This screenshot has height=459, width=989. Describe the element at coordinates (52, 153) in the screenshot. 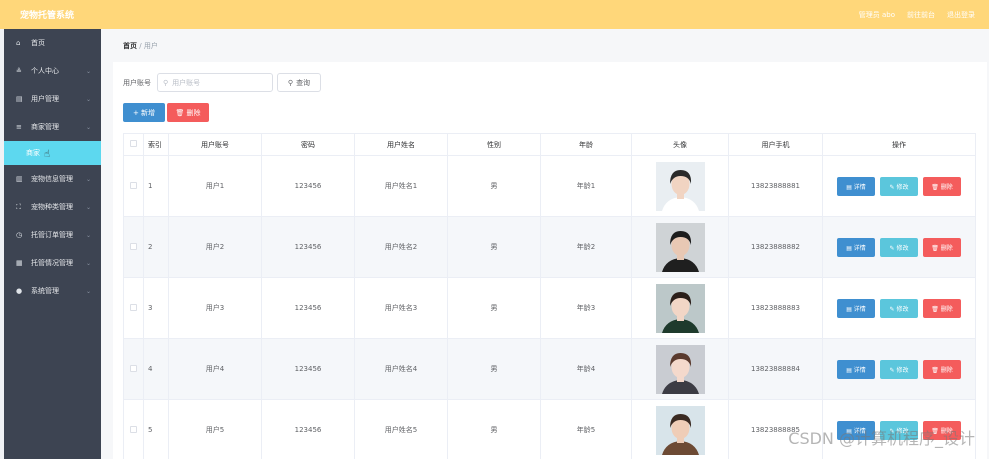

I see `sidebar-subitem-merchant: 商家` at that location.